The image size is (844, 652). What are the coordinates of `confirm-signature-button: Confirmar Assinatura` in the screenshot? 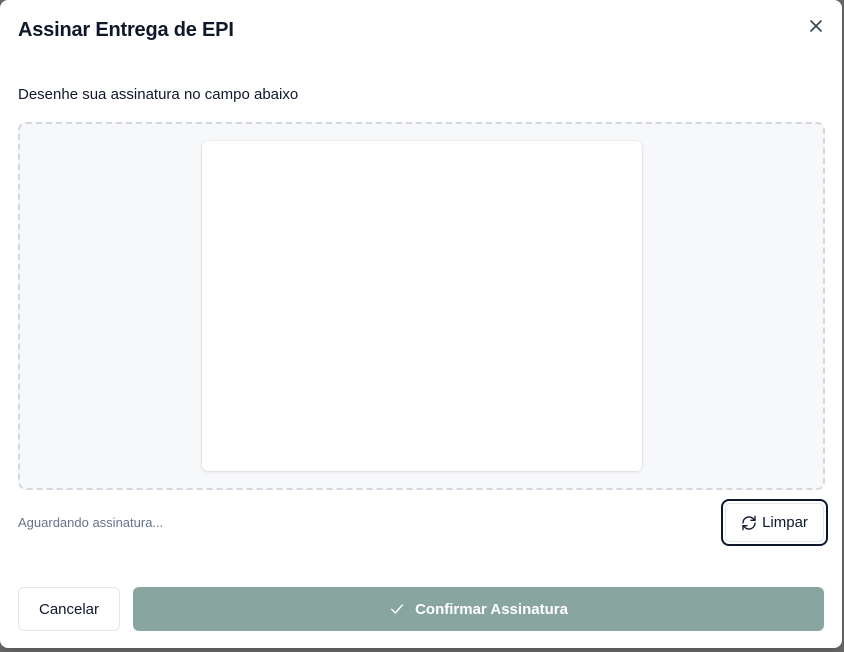 It's located at (478, 609).